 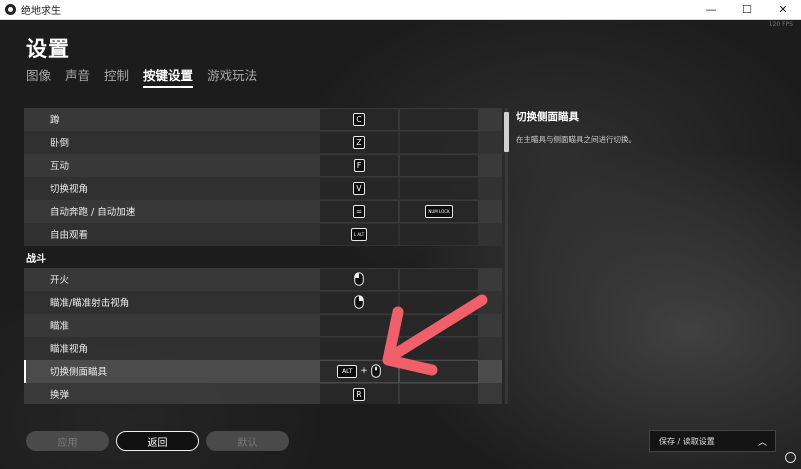 What do you see at coordinates (157, 441) in the screenshot?
I see `back-button: 返回` at bounding box center [157, 441].